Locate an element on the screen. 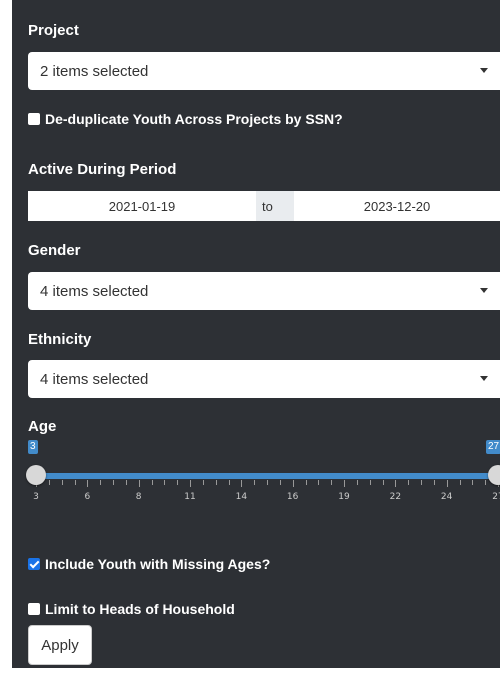 The height and width of the screenshot is (685, 500). date-range-input: 2021-01-19 to 2023-12-20 is located at coordinates (264, 206).